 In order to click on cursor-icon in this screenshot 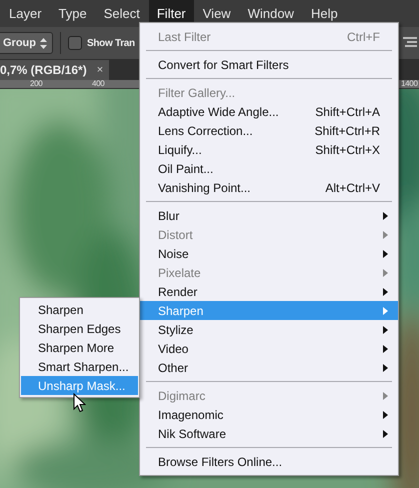, I will do `click(79, 403)`.